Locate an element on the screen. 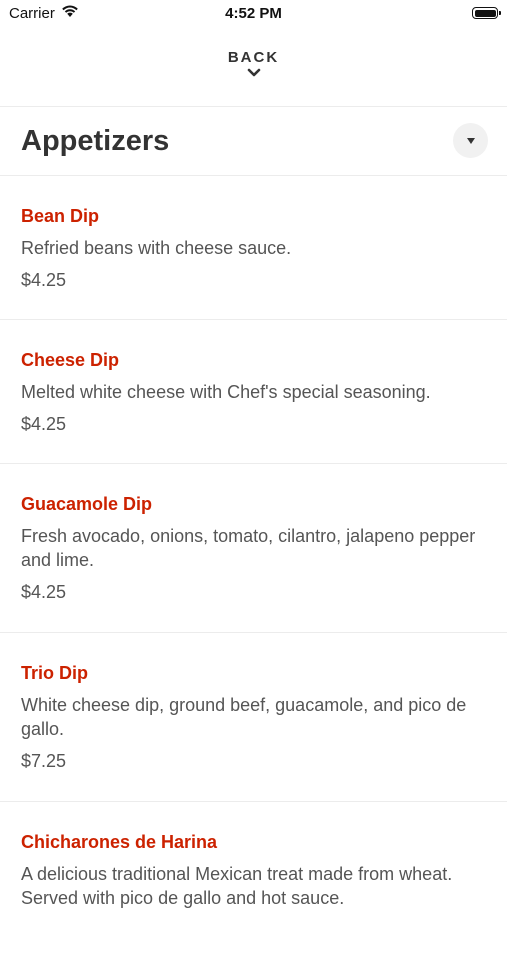 The image size is (507, 971). caret-down-icon is located at coordinates (471, 141).